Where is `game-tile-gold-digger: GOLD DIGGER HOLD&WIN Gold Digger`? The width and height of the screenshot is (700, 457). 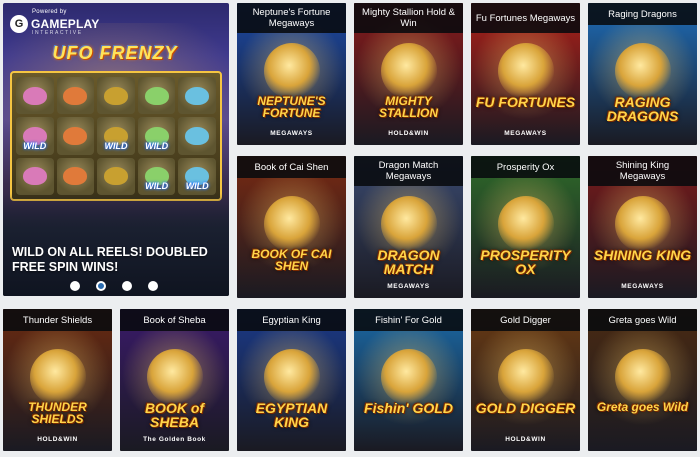 game-tile-gold-digger: GOLD DIGGER HOLD&WIN Gold Digger is located at coordinates (525, 380).